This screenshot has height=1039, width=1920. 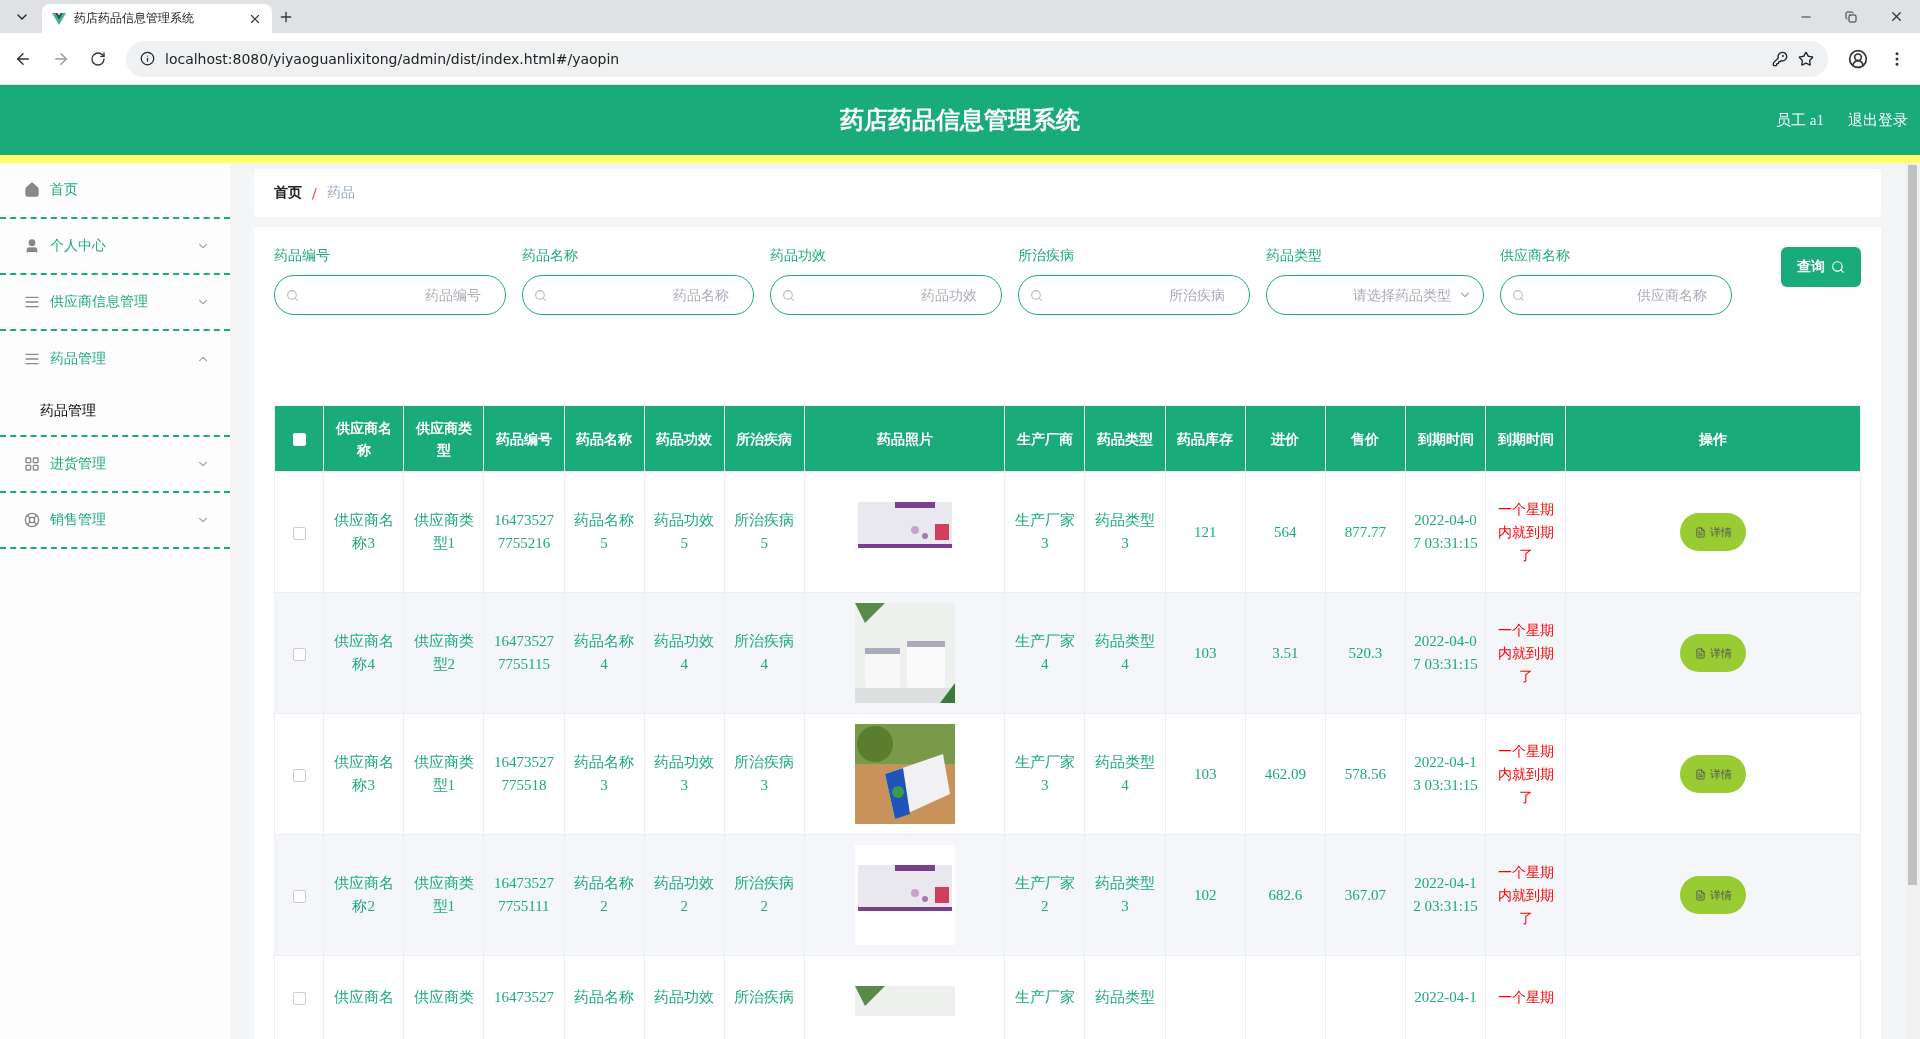 I want to click on field-label: 药品名称, so click(x=550, y=256).